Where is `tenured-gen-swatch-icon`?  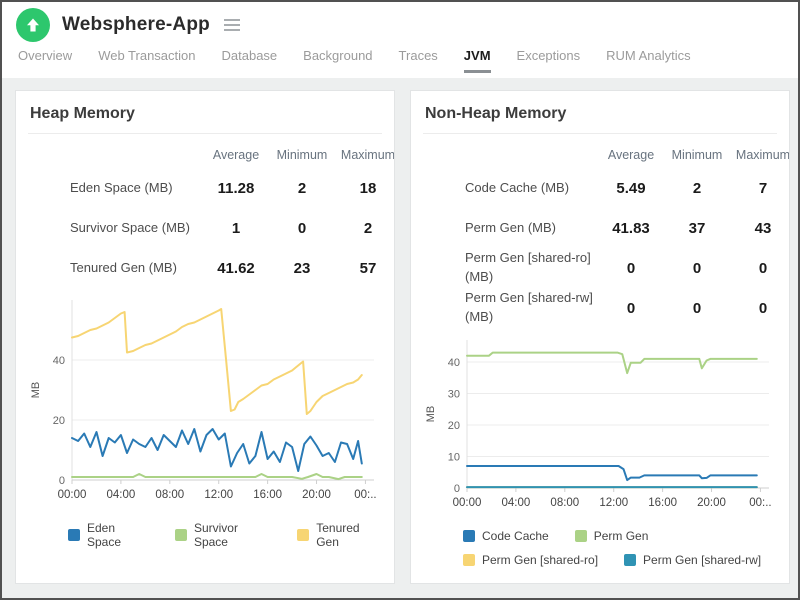
tenured-gen-swatch-icon is located at coordinates (303, 535).